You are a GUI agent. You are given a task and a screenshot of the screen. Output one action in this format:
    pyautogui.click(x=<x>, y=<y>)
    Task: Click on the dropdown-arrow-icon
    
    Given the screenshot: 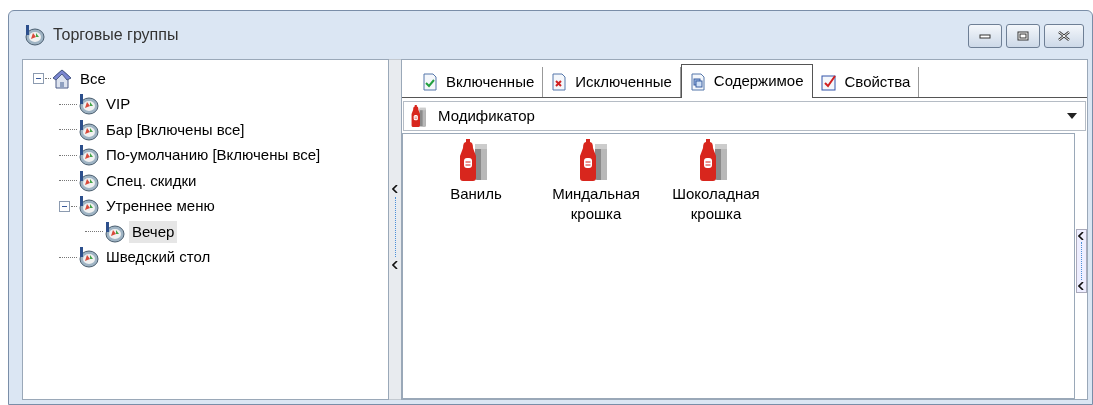 What is the action you would take?
    pyautogui.click(x=1072, y=116)
    